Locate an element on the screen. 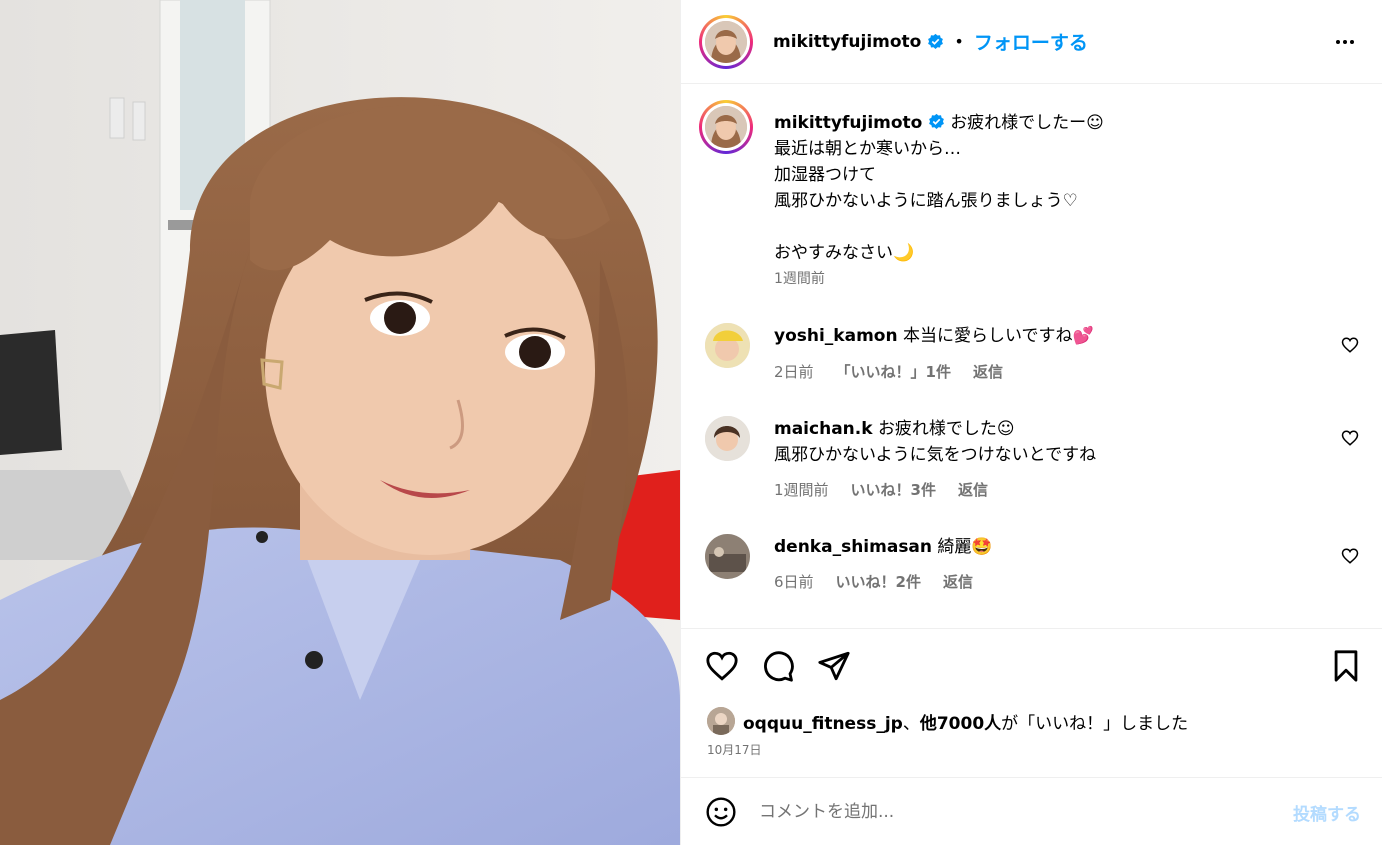 This screenshot has width=1382, height=845. likes-others: 他7000人 is located at coordinates (960, 724).